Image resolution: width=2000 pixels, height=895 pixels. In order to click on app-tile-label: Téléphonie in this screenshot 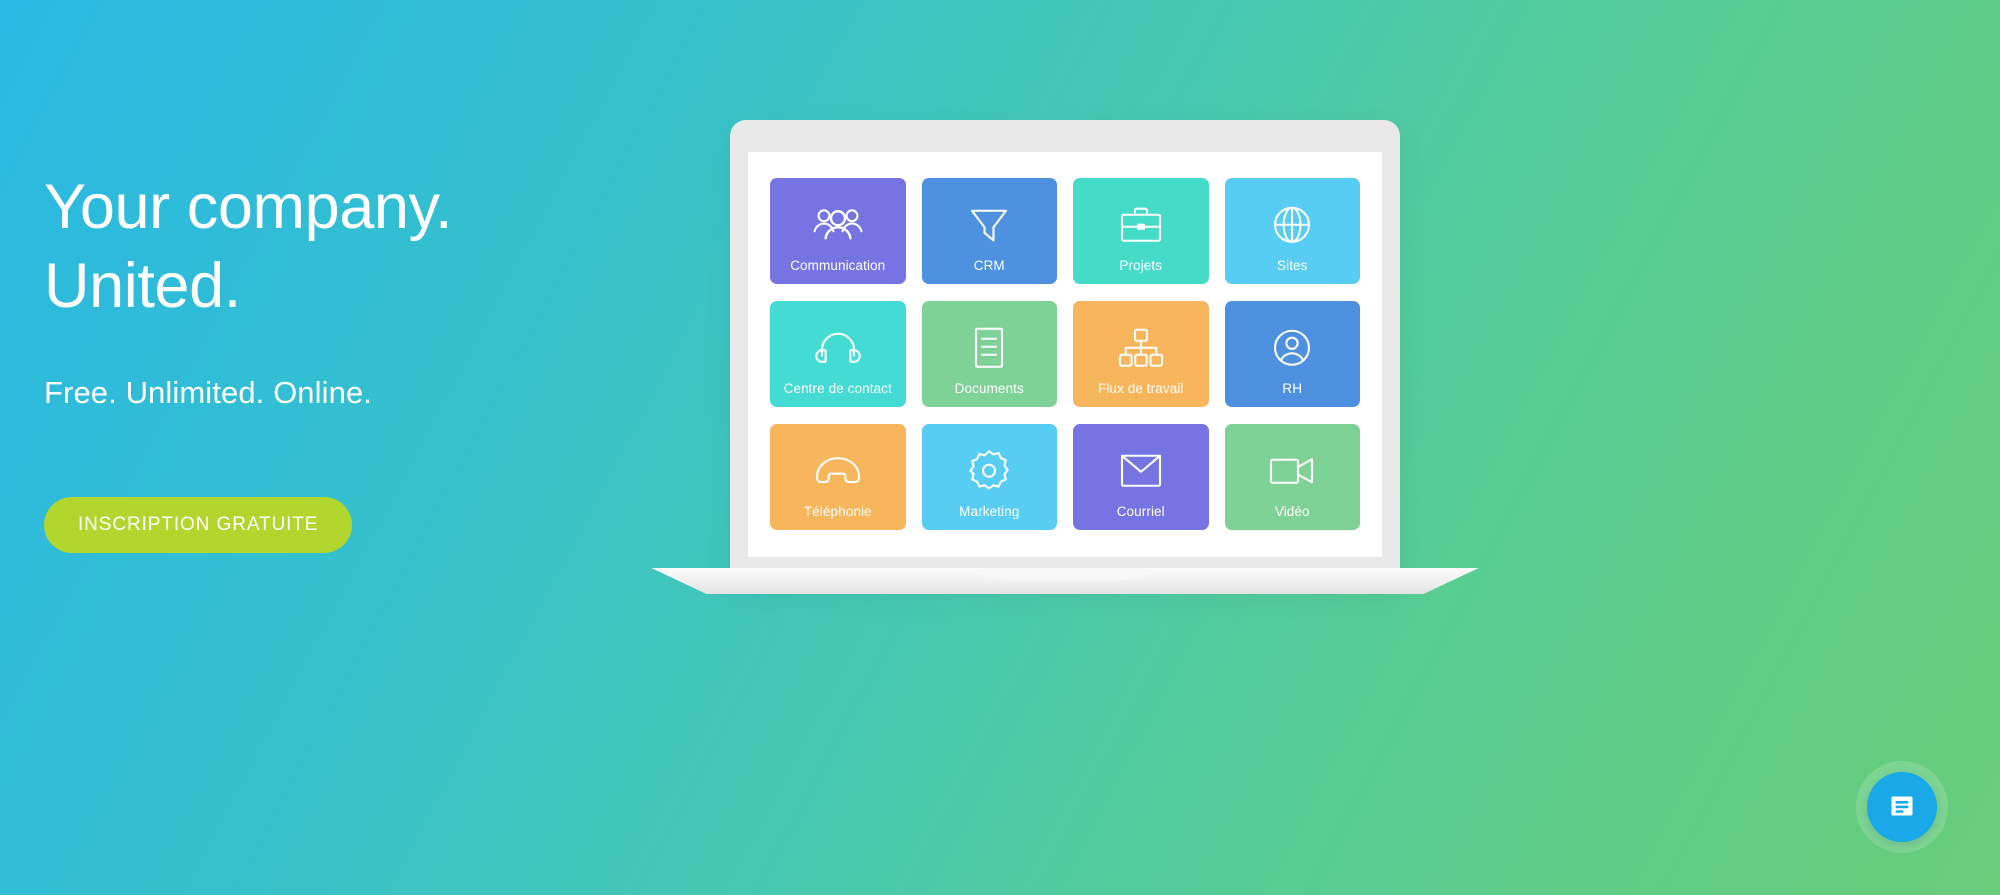, I will do `click(837, 511)`.